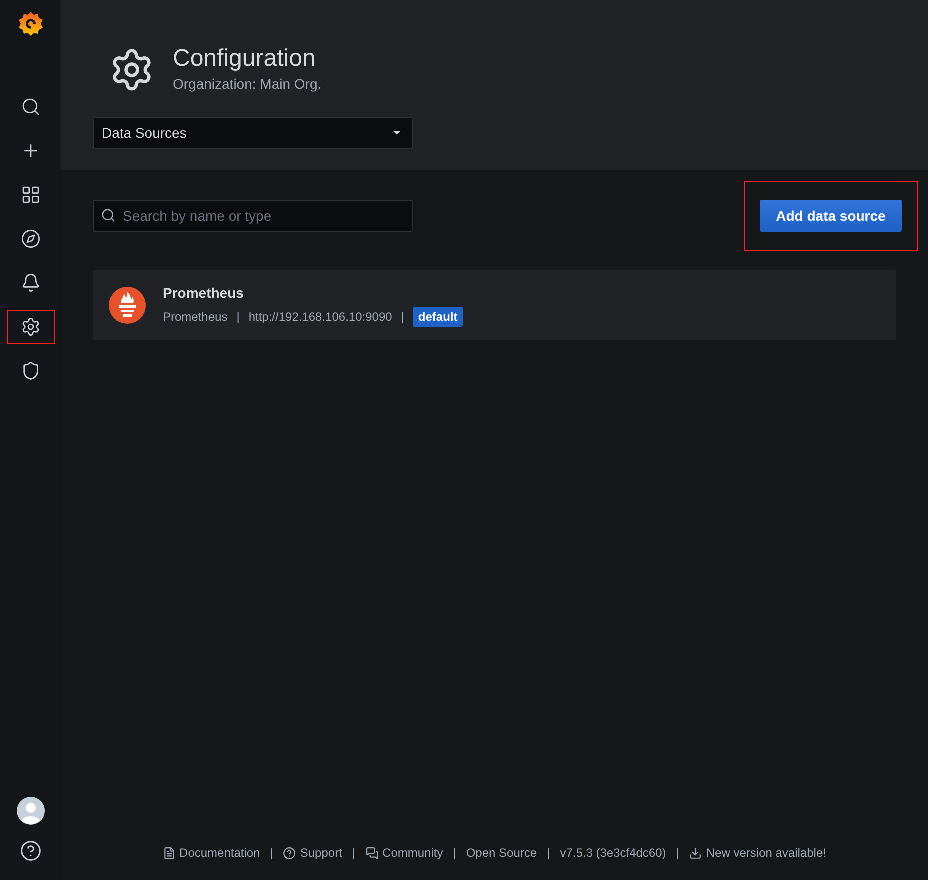 Image resolution: width=928 pixels, height=880 pixels. What do you see at coordinates (321, 853) in the screenshot?
I see `footer-link: Support` at bounding box center [321, 853].